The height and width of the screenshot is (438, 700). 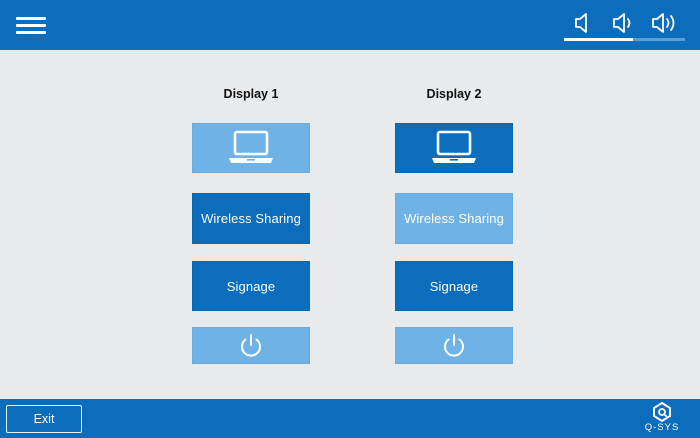 I want to click on volume-mid-icon, so click(x=622, y=23).